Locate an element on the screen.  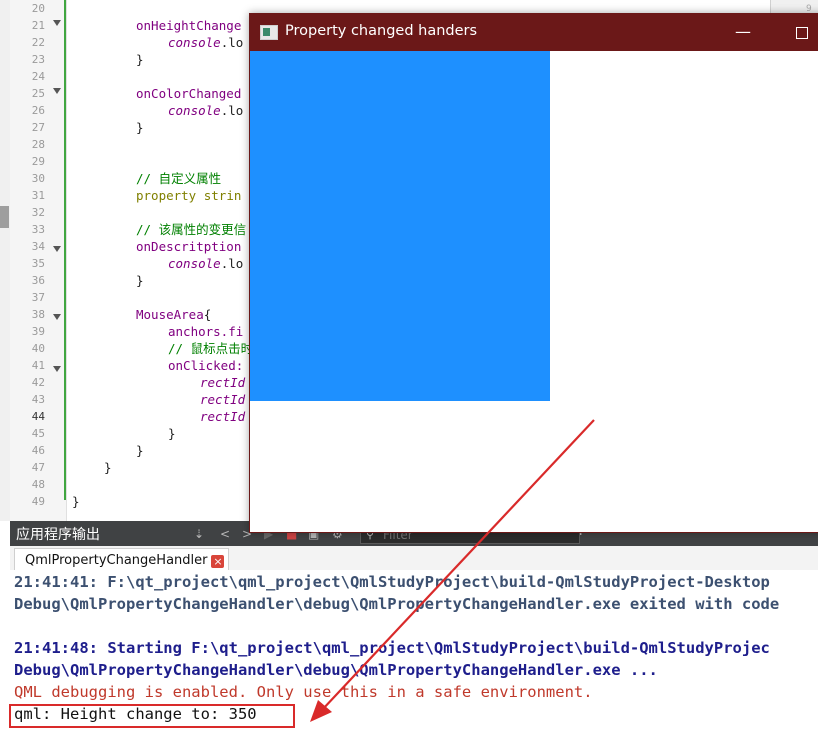
code-line-22: console.lo is located at coordinates (205, 42).